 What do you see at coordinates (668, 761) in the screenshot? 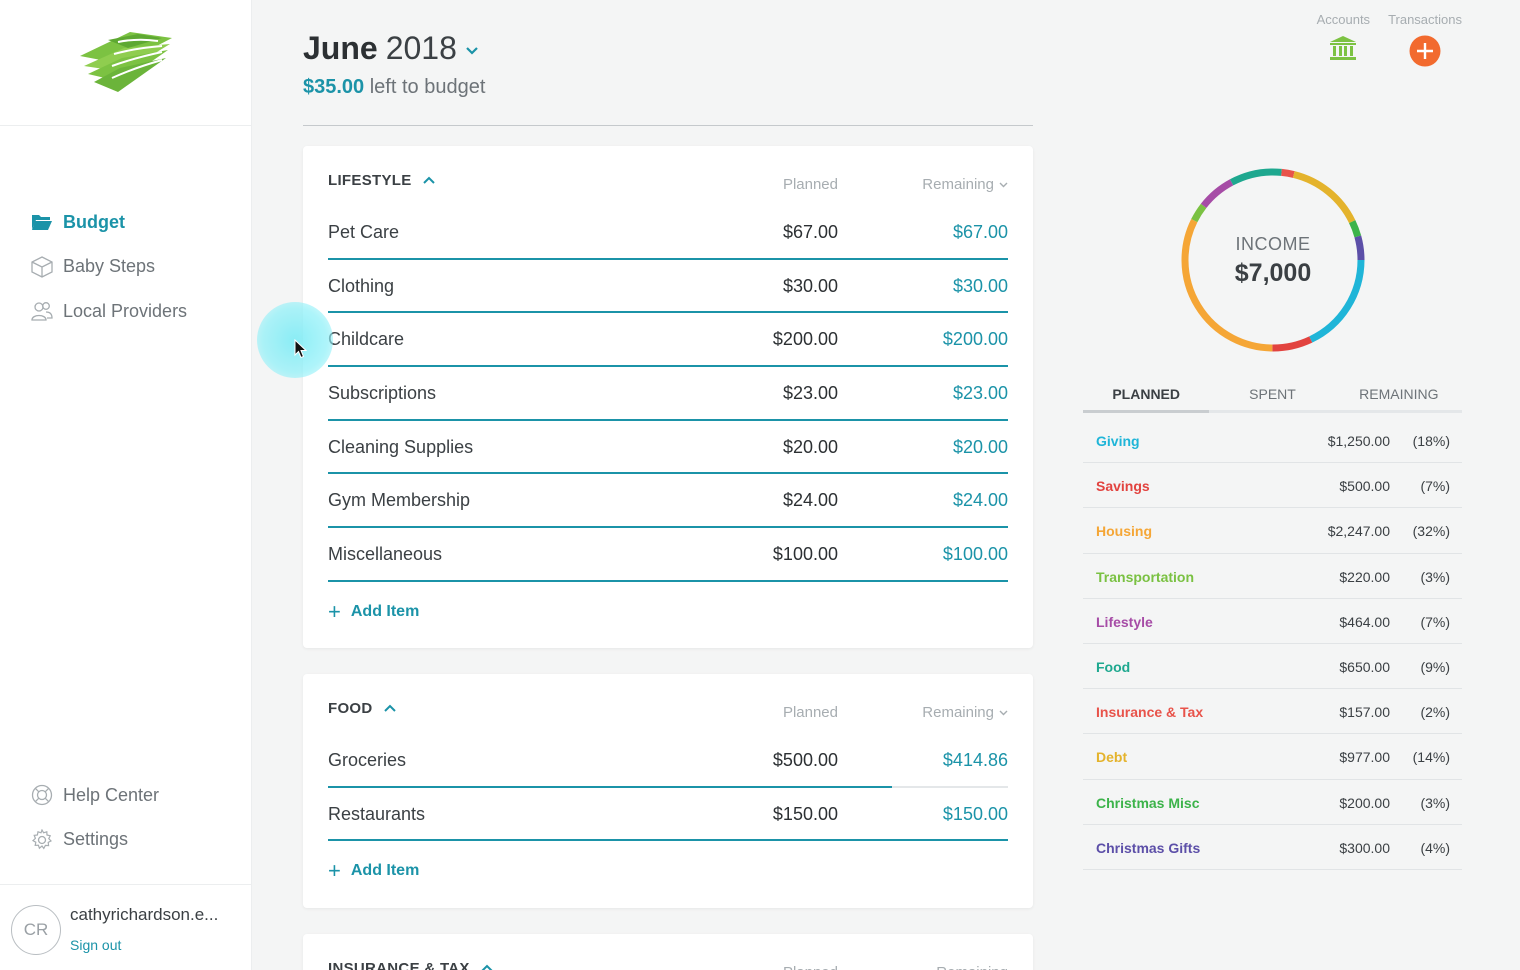
I see `budget-item-row: Groceries $500.00 $414.86` at bounding box center [668, 761].